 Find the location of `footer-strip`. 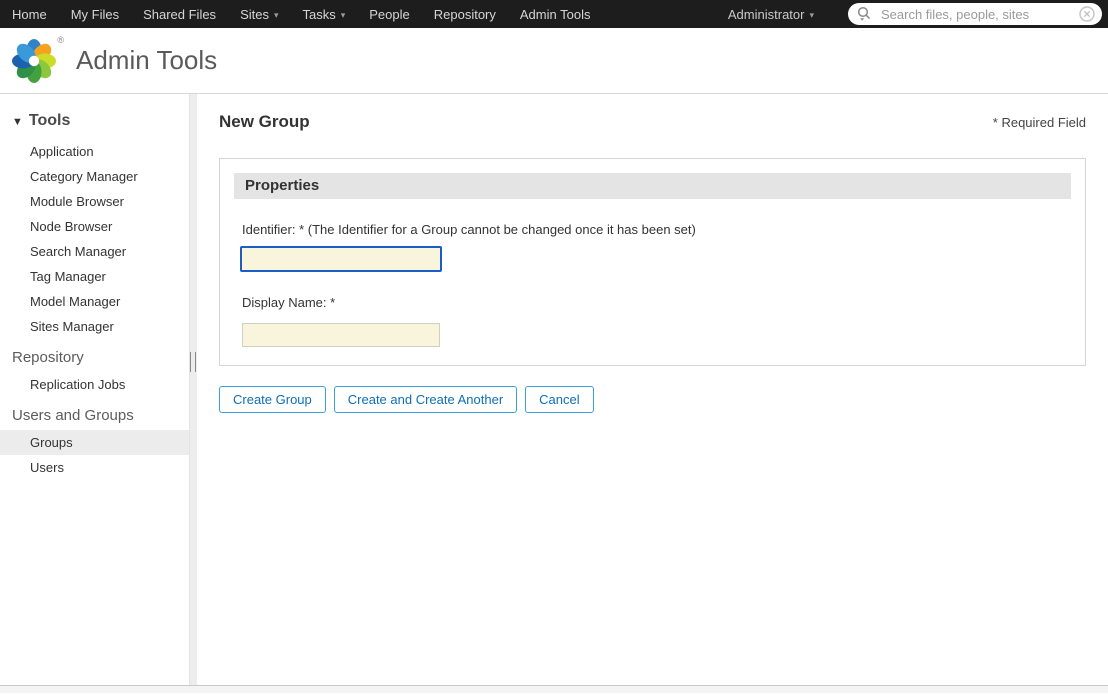

footer-strip is located at coordinates (554, 689).